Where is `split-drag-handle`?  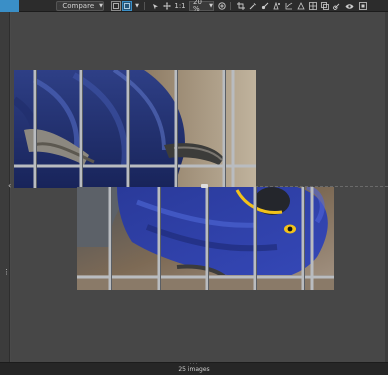
split-drag-handle is located at coordinates (204, 186).